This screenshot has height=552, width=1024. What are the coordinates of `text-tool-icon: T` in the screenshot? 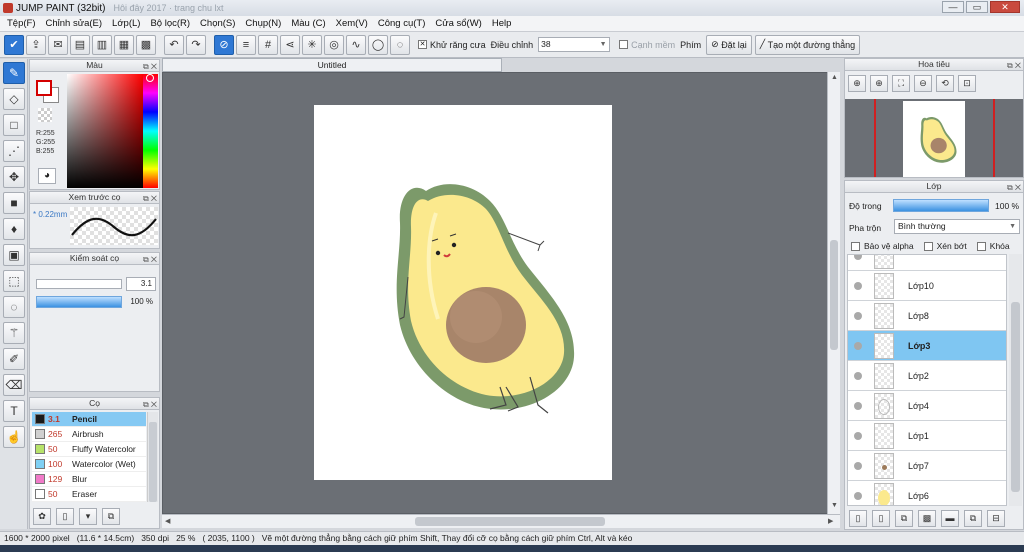 It's located at (14, 411).